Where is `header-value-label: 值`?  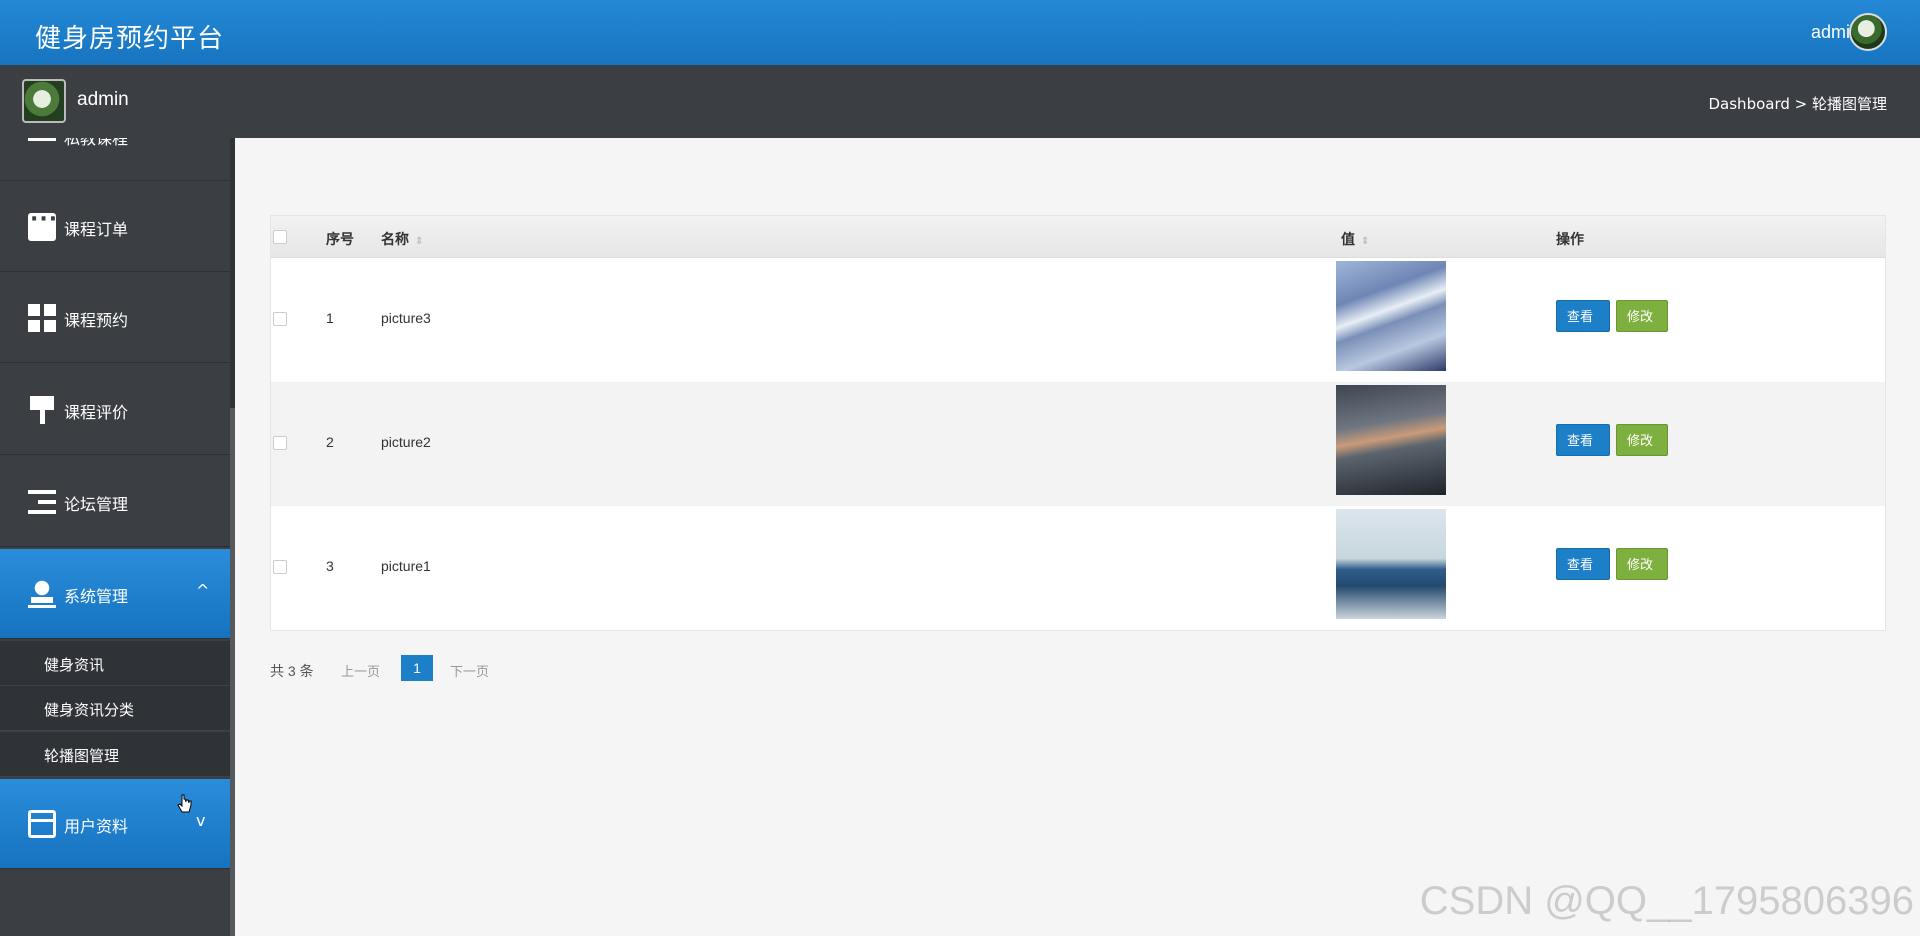 header-value-label: 值 is located at coordinates (1348, 239).